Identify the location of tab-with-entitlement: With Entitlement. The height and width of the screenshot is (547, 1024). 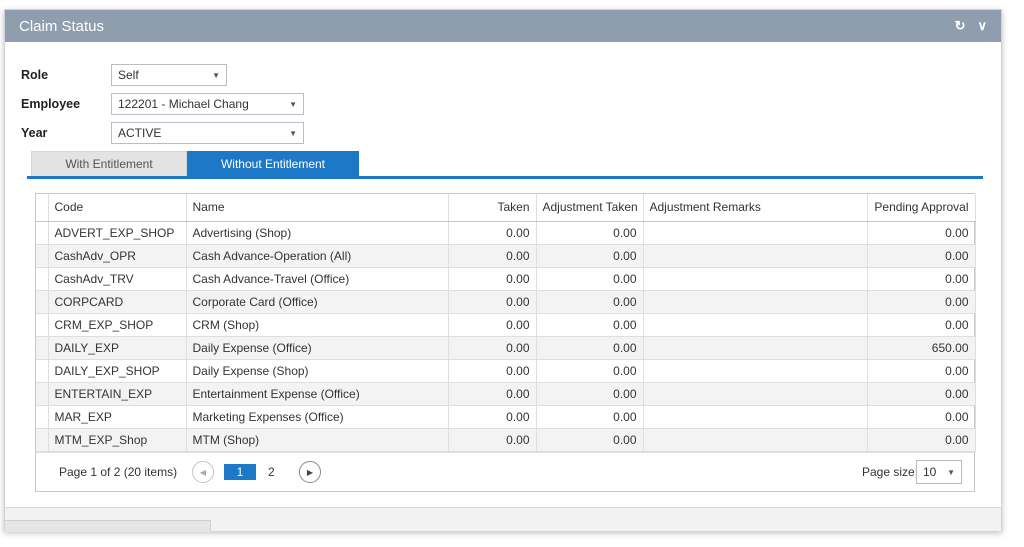
(109, 164).